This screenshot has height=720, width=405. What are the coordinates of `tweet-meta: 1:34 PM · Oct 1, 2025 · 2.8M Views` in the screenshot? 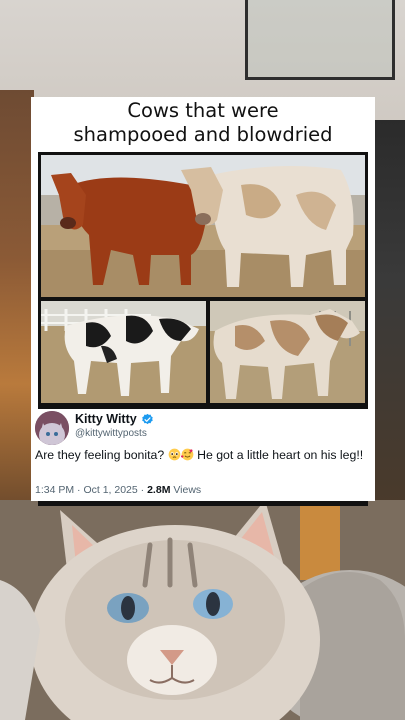 It's located at (118, 490).